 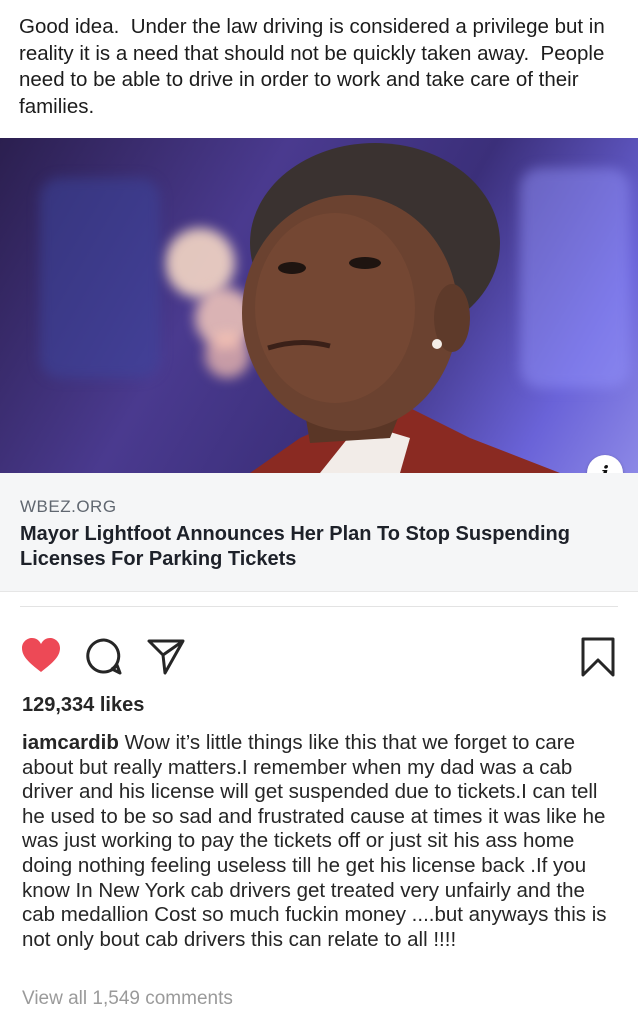 What do you see at coordinates (83, 705) in the screenshot?
I see `likes-count: 129,334 likes` at bounding box center [83, 705].